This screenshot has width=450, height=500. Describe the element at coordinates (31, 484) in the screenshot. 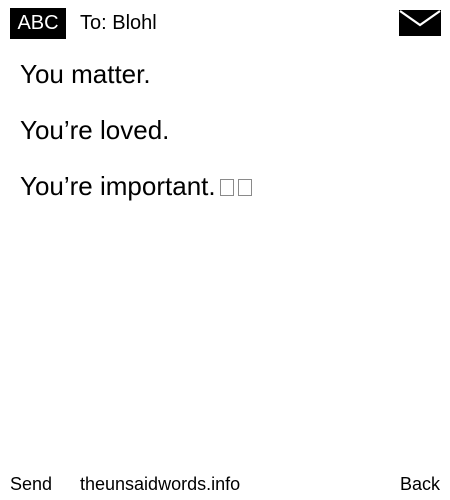

I see `send-button: Send` at that location.